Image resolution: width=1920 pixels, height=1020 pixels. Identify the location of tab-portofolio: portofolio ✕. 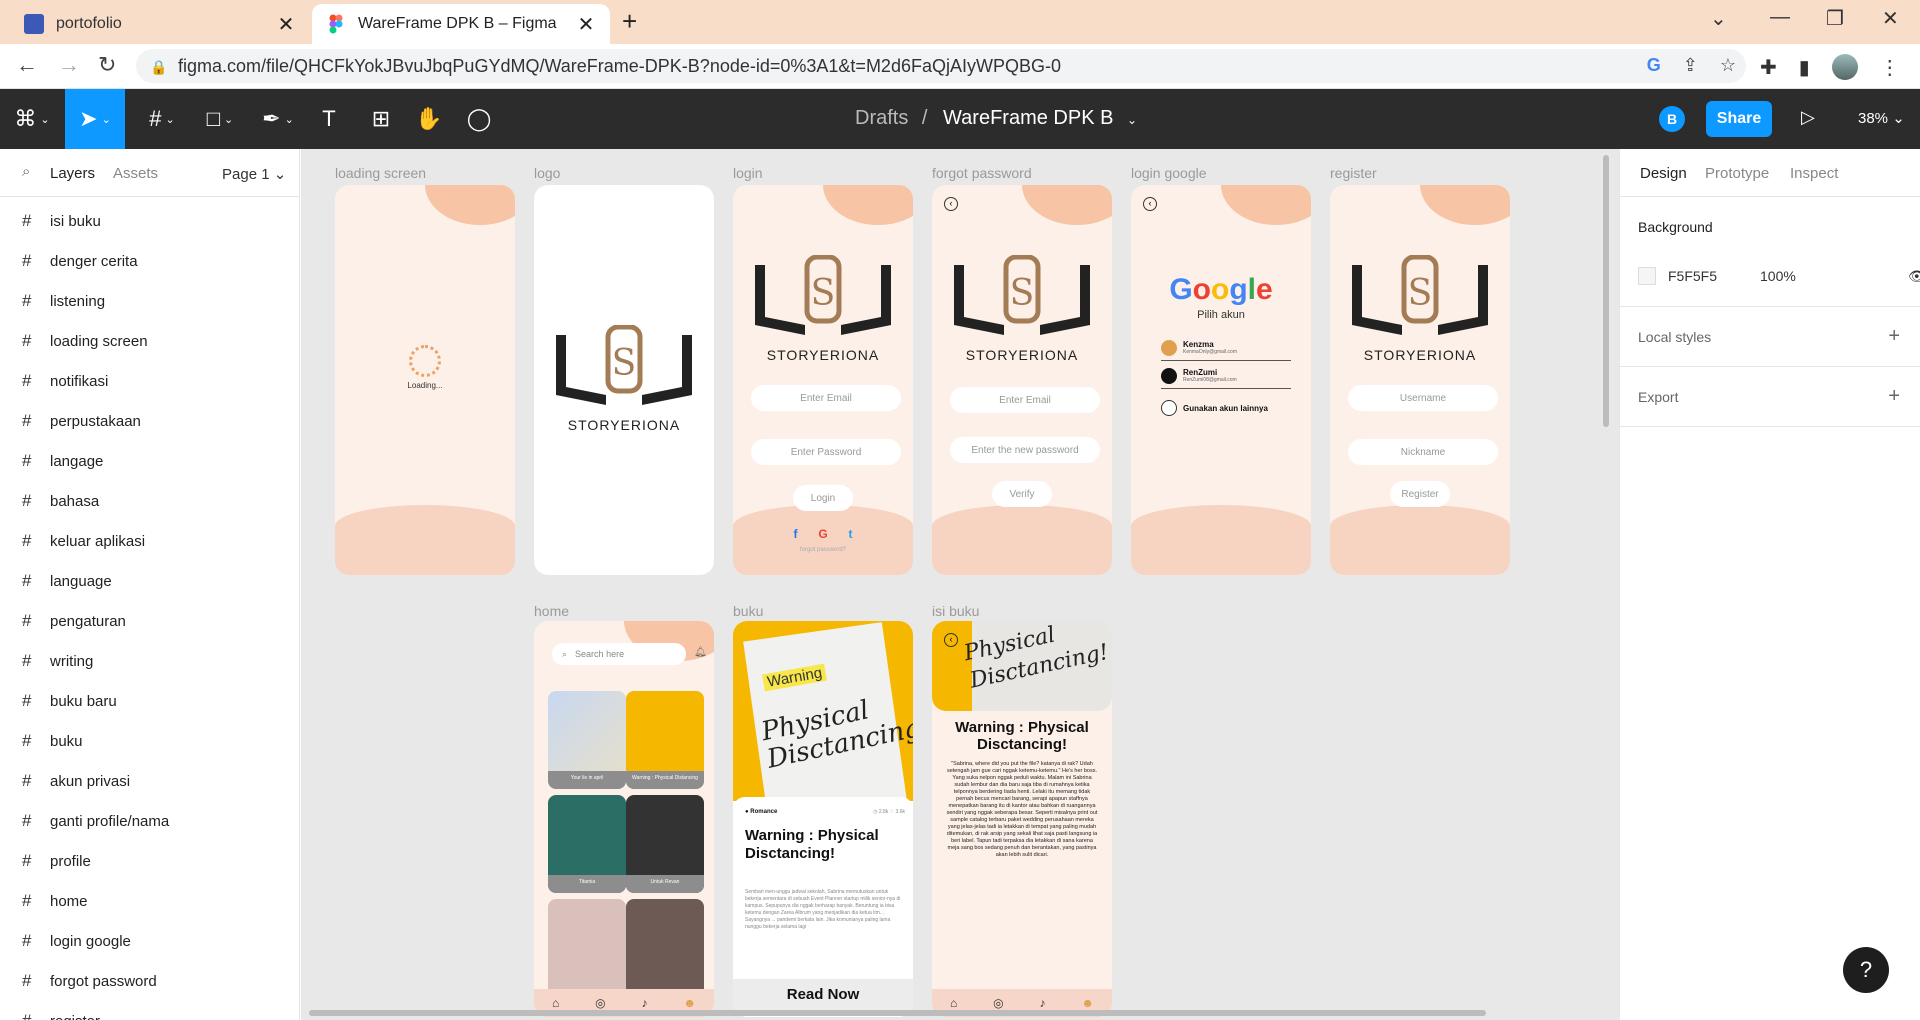
(160, 24).